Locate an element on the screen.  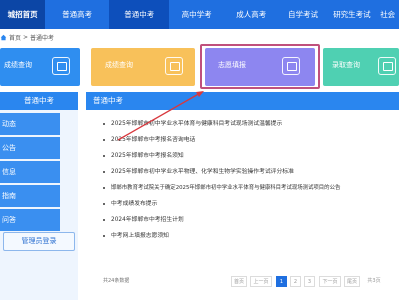
news-title: 2025年邯郸市初中学业水平体育与健康科目考试现场测试温馨提示 is located at coordinates (196, 124).